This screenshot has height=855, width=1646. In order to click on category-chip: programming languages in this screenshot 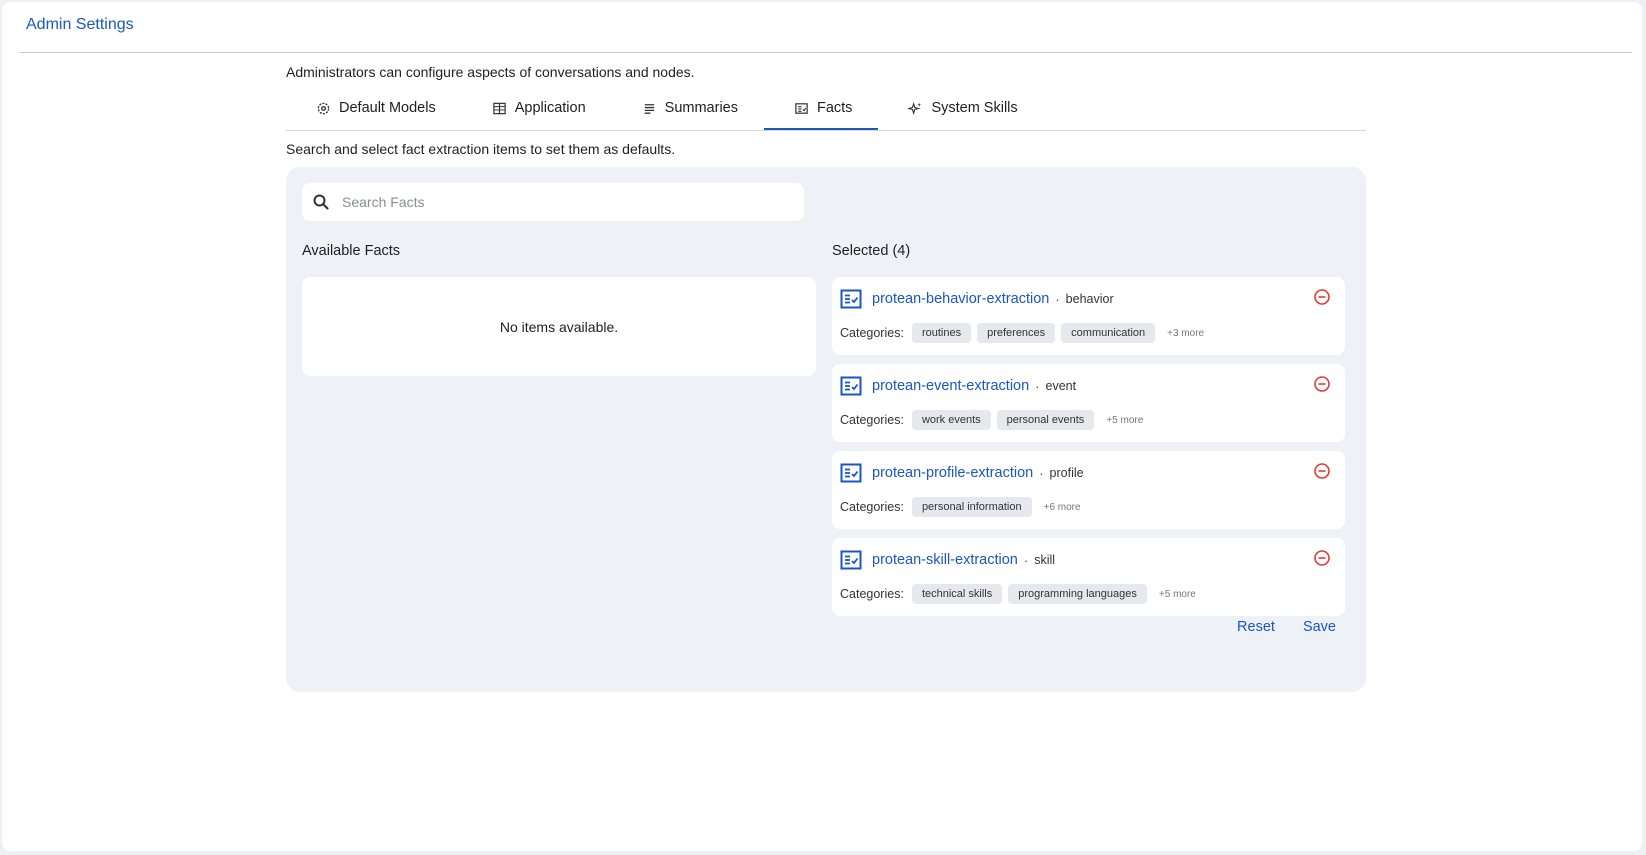, I will do `click(1077, 594)`.